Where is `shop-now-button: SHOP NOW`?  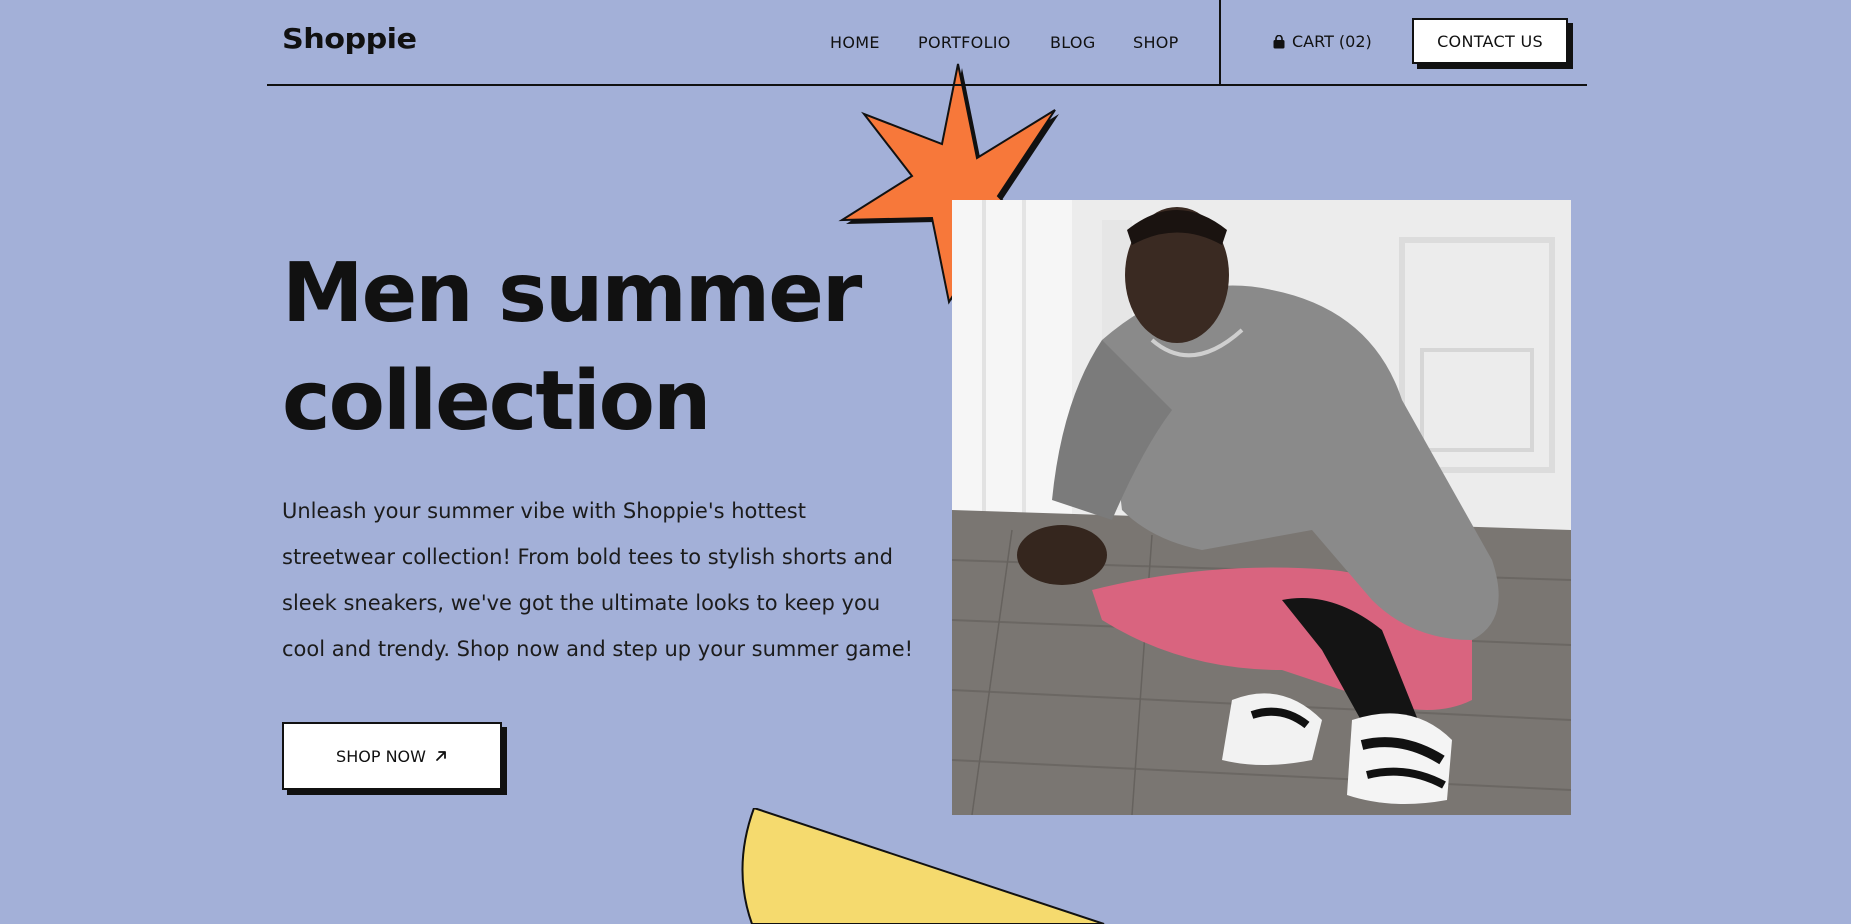
shop-now-button: SHOP NOW is located at coordinates (392, 756).